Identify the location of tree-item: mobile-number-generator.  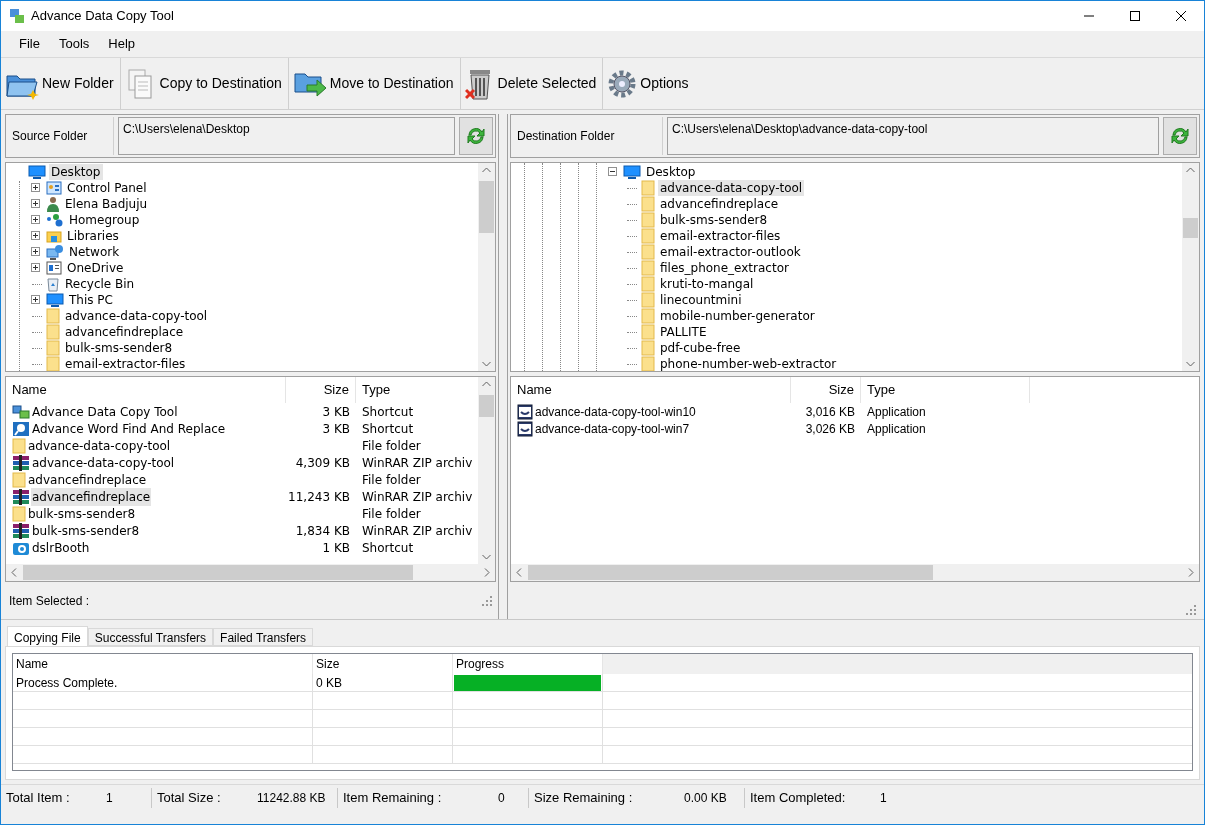
(737, 316).